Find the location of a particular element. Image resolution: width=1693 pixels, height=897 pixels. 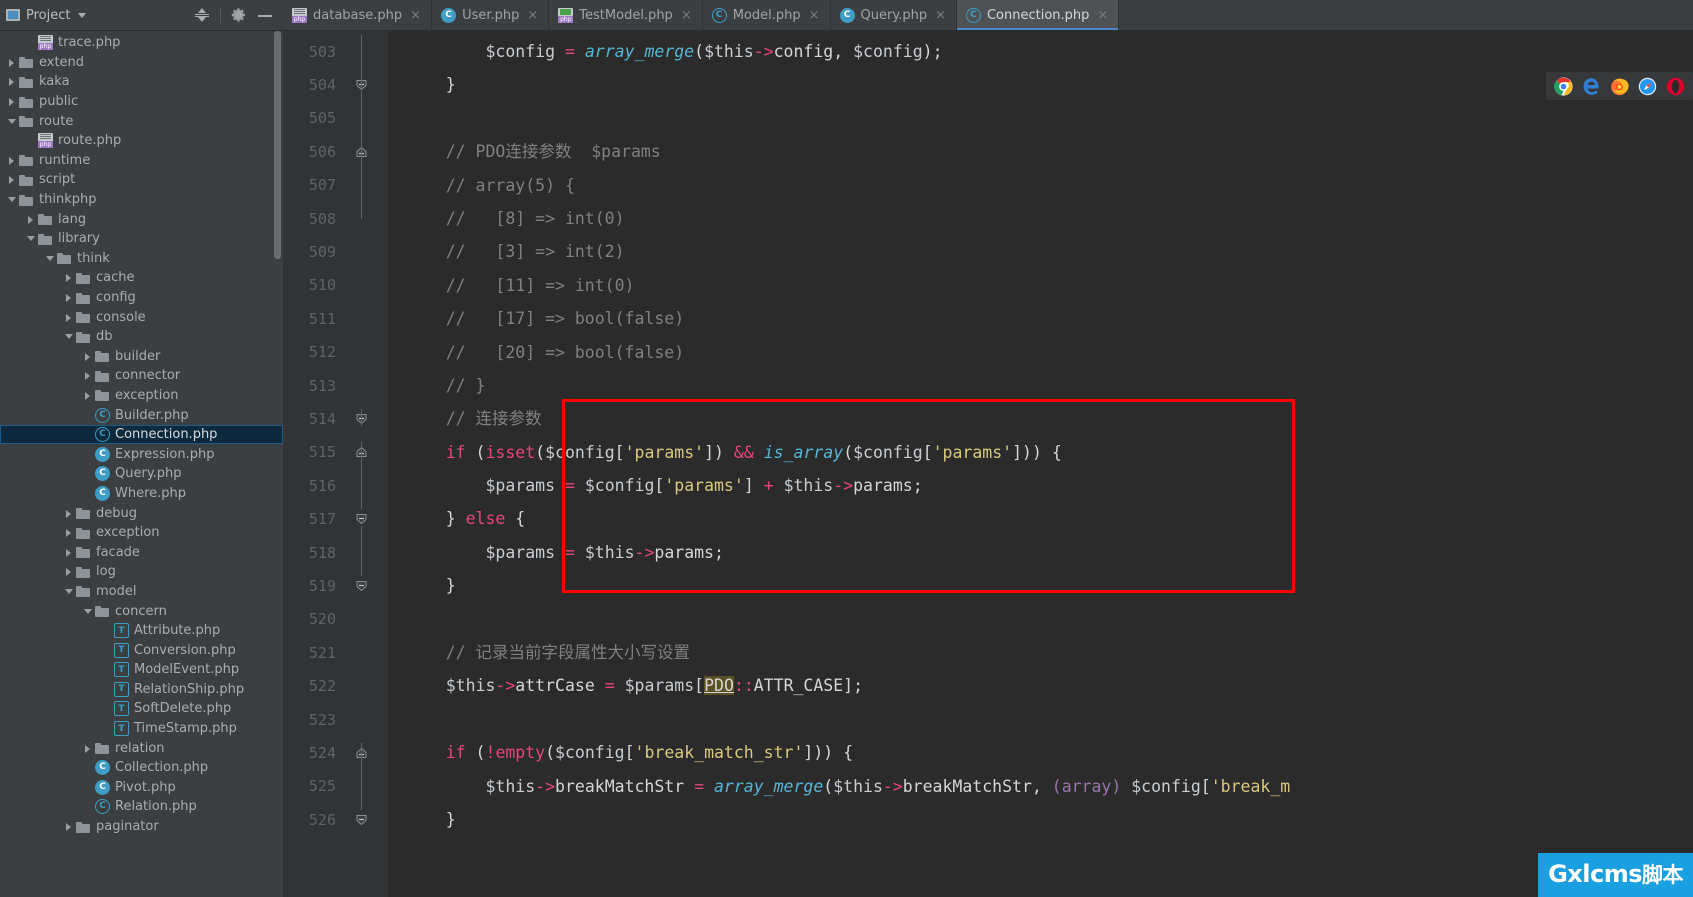

chevron-down-icon is located at coordinates (82, 15).